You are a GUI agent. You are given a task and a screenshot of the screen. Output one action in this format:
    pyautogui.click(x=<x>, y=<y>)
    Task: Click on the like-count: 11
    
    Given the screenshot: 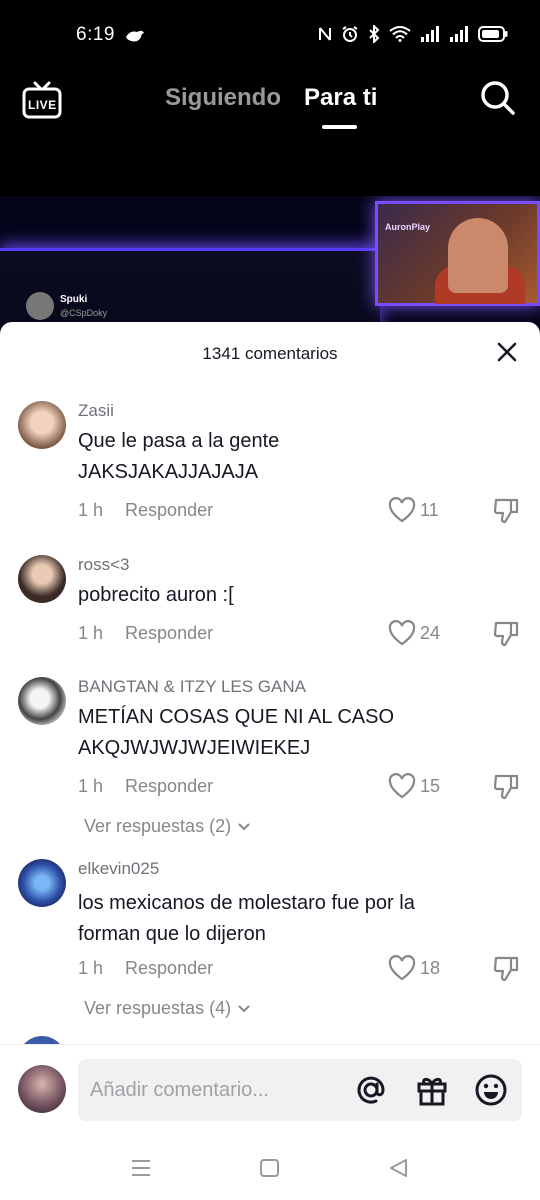 What is the action you would take?
    pyautogui.click(x=429, y=509)
    